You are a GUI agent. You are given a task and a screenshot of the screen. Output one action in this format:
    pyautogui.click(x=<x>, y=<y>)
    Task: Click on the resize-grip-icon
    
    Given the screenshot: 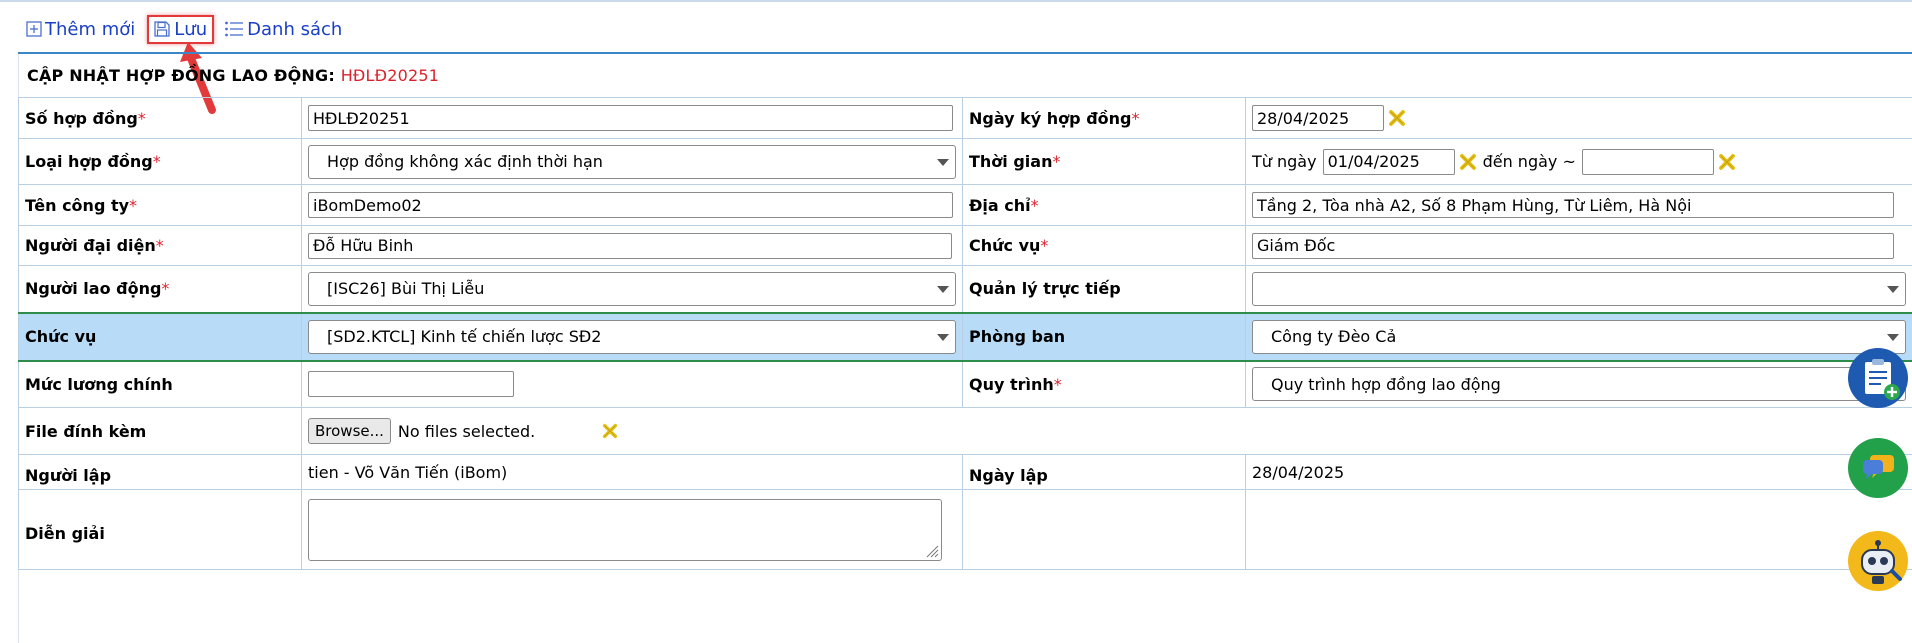 What is the action you would take?
    pyautogui.click(x=932, y=551)
    